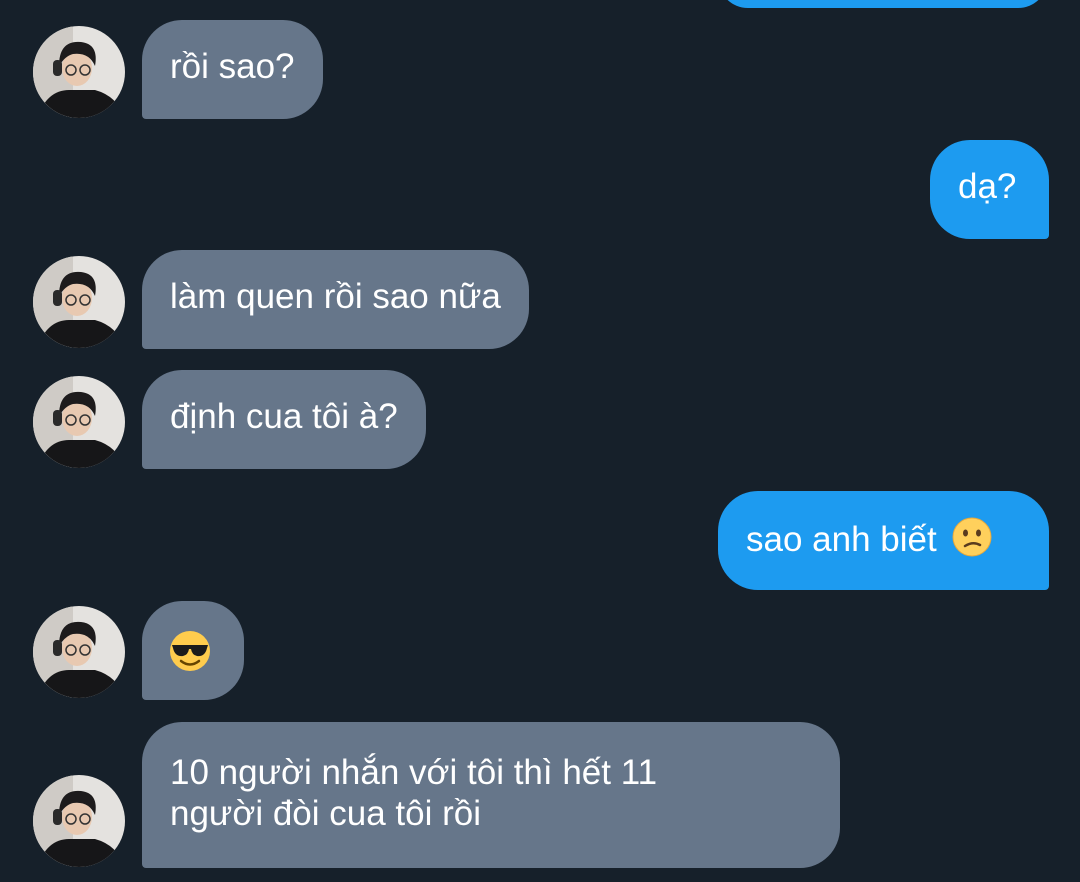 Image resolution: width=1080 pixels, height=882 pixels. I want to click on message-bubble-sent: sao anh biết, so click(883, 540).